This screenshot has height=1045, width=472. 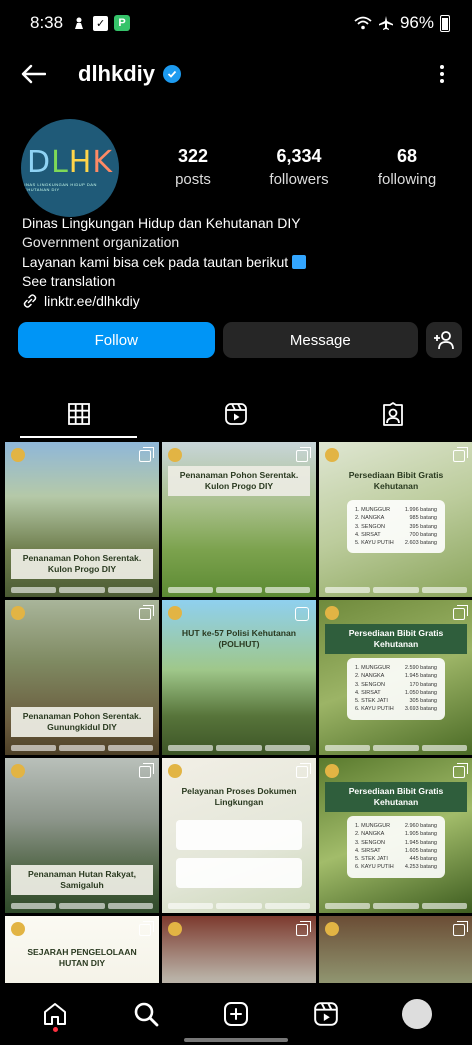 I want to click on bio-link-text: linktr.ee/dlhkdiy, so click(x=92, y=300).